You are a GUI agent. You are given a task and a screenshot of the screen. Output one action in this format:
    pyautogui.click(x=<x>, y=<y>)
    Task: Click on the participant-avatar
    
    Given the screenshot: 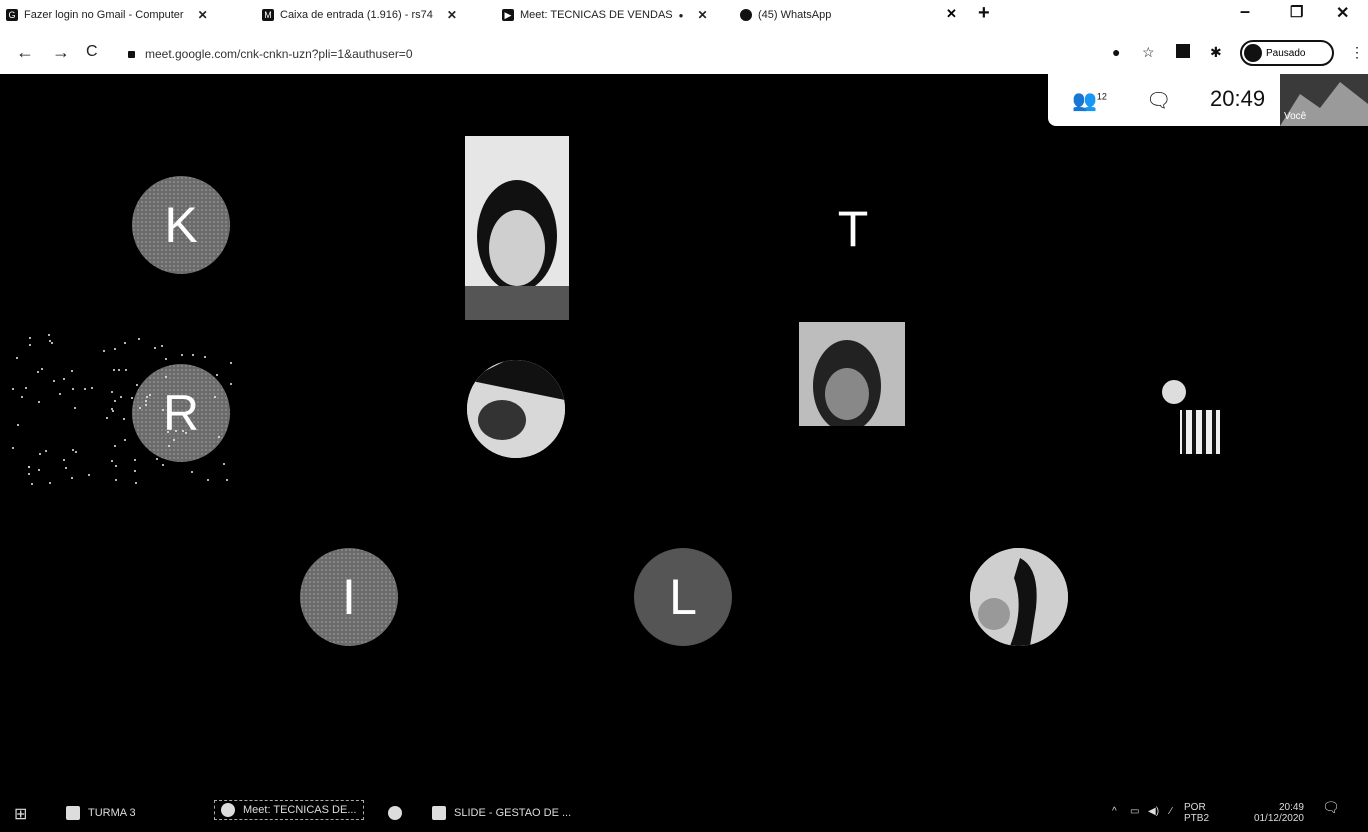 What is the action you would take?
    pyautogui.click(x=516, y=409)
    